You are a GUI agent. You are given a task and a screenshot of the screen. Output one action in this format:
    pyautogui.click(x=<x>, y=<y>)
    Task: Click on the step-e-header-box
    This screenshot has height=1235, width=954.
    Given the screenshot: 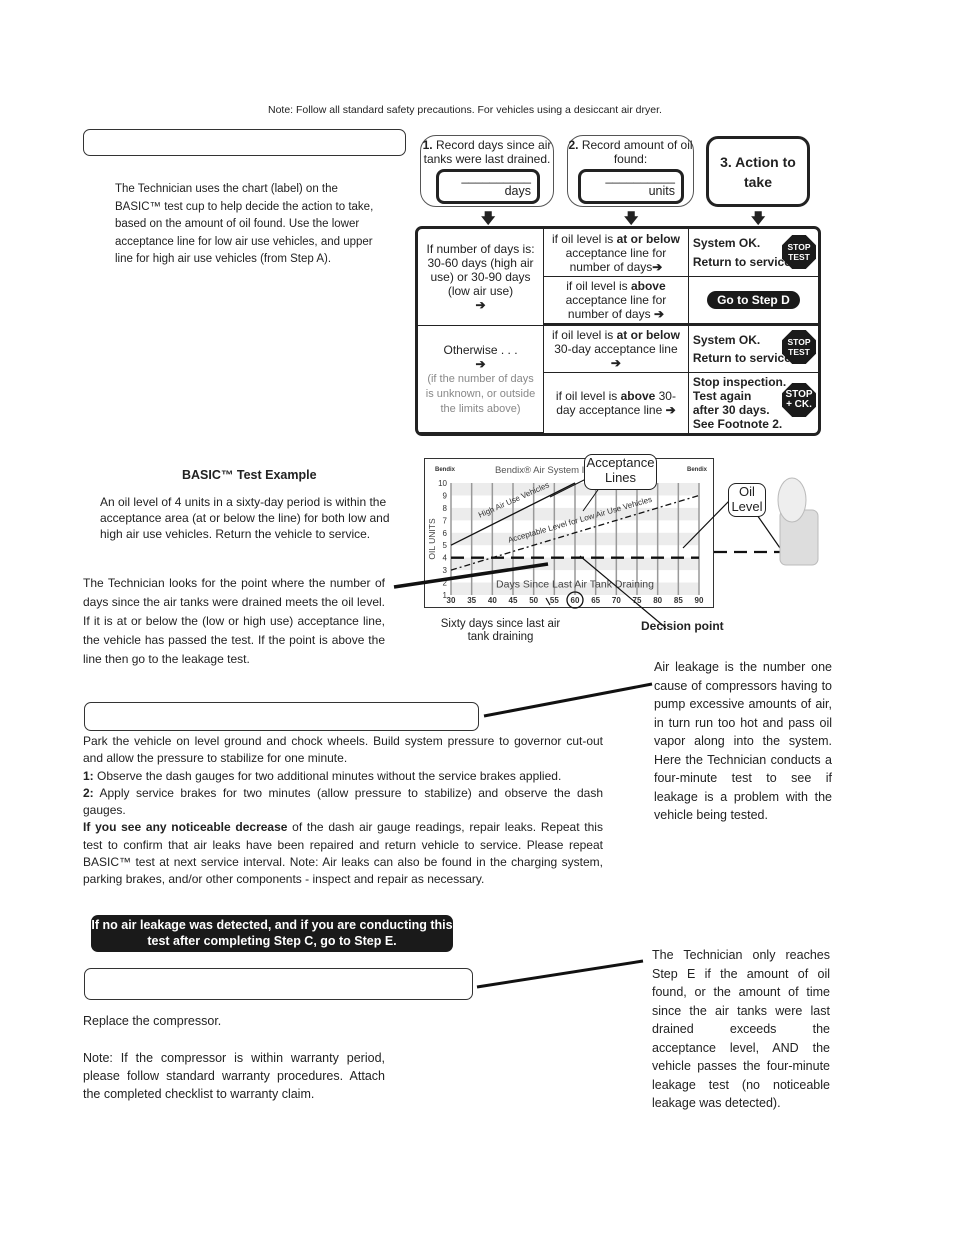 What is the action you would take?
    pyautogui.click(x=278, y=984)
    